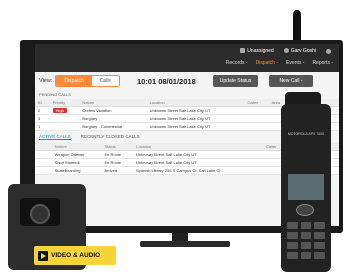 The height and width of the screenshot is (276, 343). I want to click on radio-model-label: MOTOROLA APX 7000, so click(306, 134).